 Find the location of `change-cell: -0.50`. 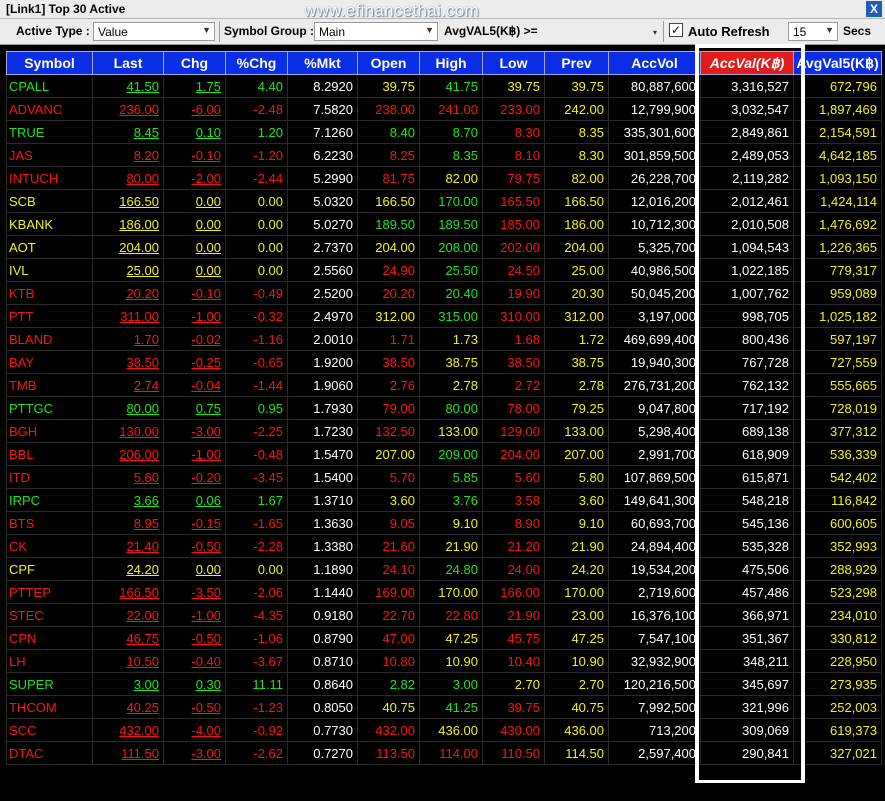

change-cell: -0.50 is located at coordinates (194, 546).